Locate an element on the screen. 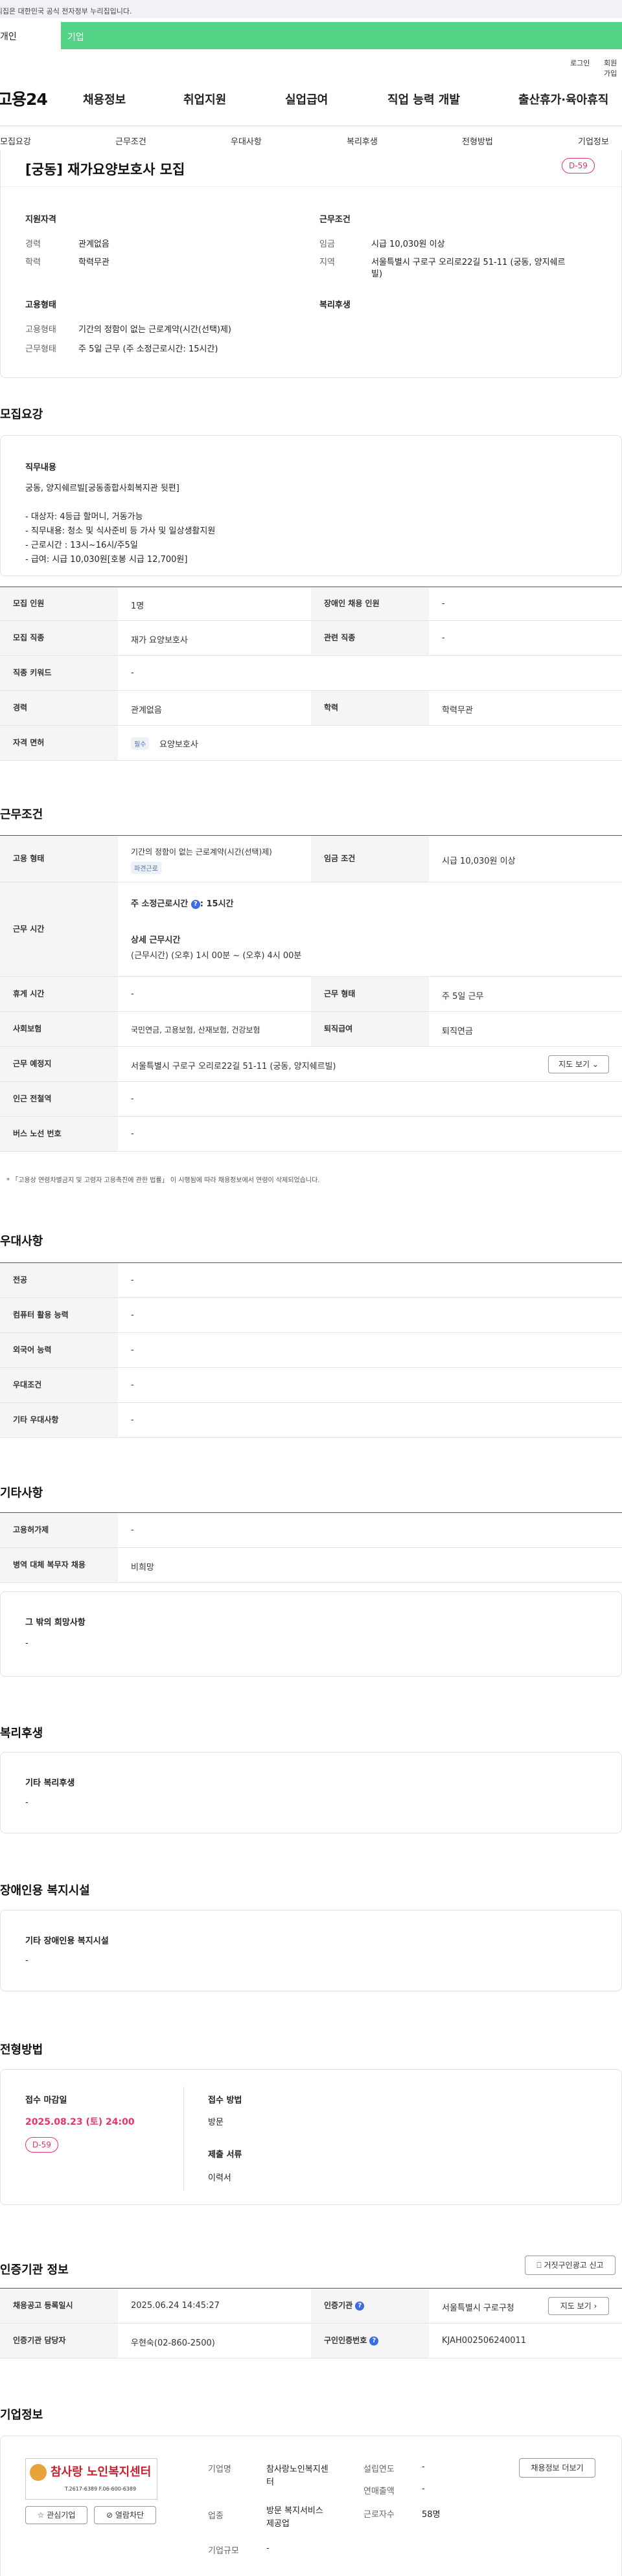 This screenshot has height=2576, width=622. table-row: 휴게 시간 - 근무 형태 주 5일 근무 is located at coordinates (311, 995).